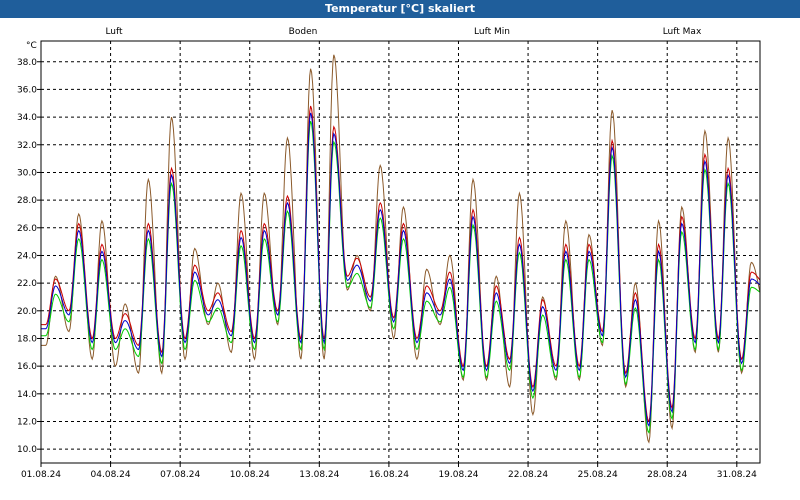 The image size is (800, 500). I want to click on y-tick-label: 26.0, so click(27, 229).